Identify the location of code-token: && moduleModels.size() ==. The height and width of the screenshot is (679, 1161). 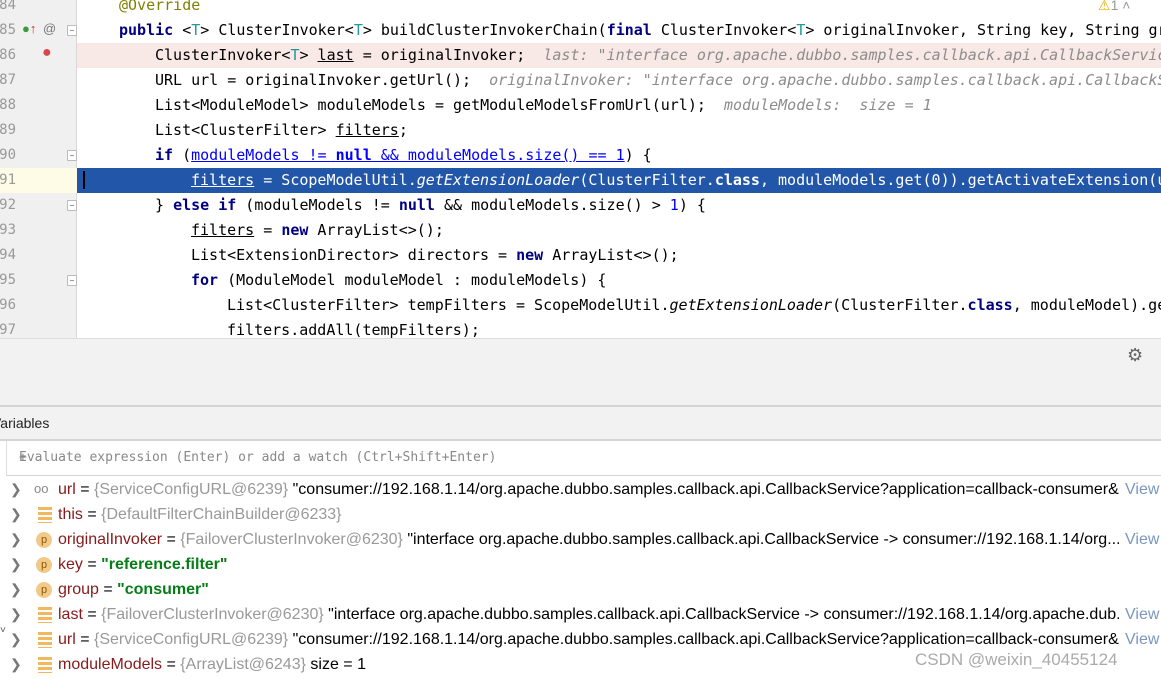
(493, 155).